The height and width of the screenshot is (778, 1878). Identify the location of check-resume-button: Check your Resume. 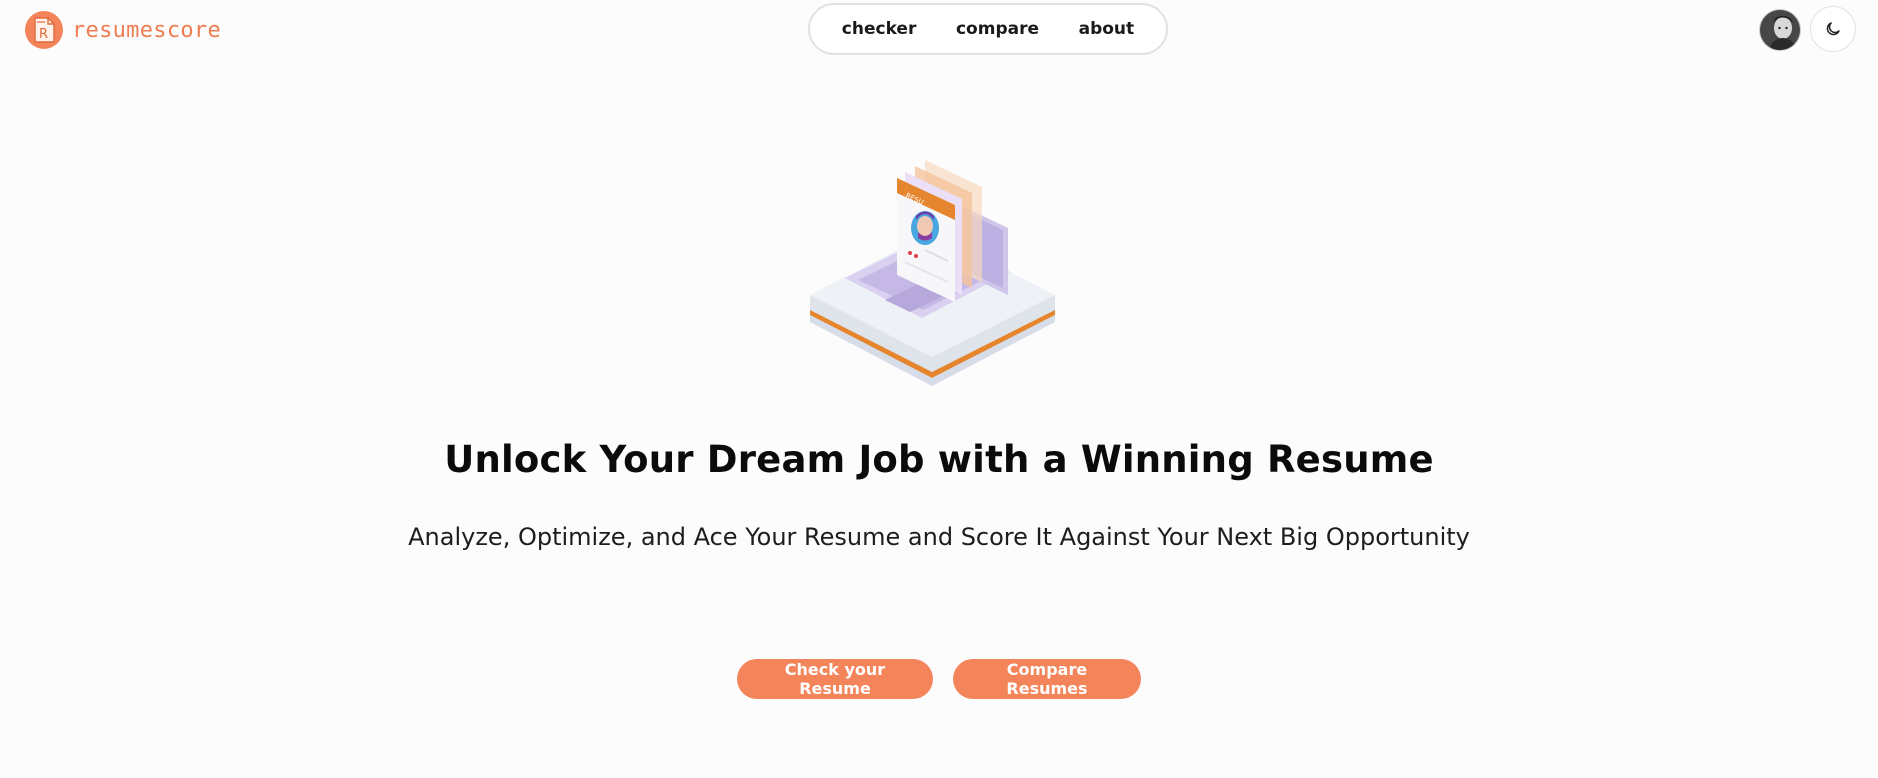
(835, 679).